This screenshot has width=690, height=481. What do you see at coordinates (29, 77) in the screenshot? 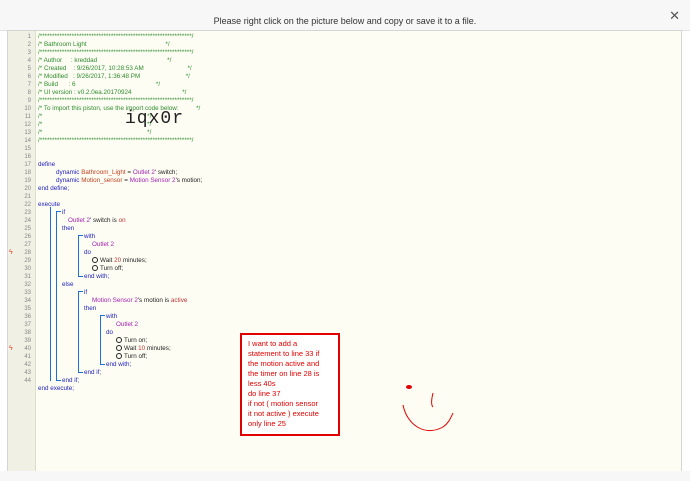
I see `line-number: 6` at bounding box center [29, 77].